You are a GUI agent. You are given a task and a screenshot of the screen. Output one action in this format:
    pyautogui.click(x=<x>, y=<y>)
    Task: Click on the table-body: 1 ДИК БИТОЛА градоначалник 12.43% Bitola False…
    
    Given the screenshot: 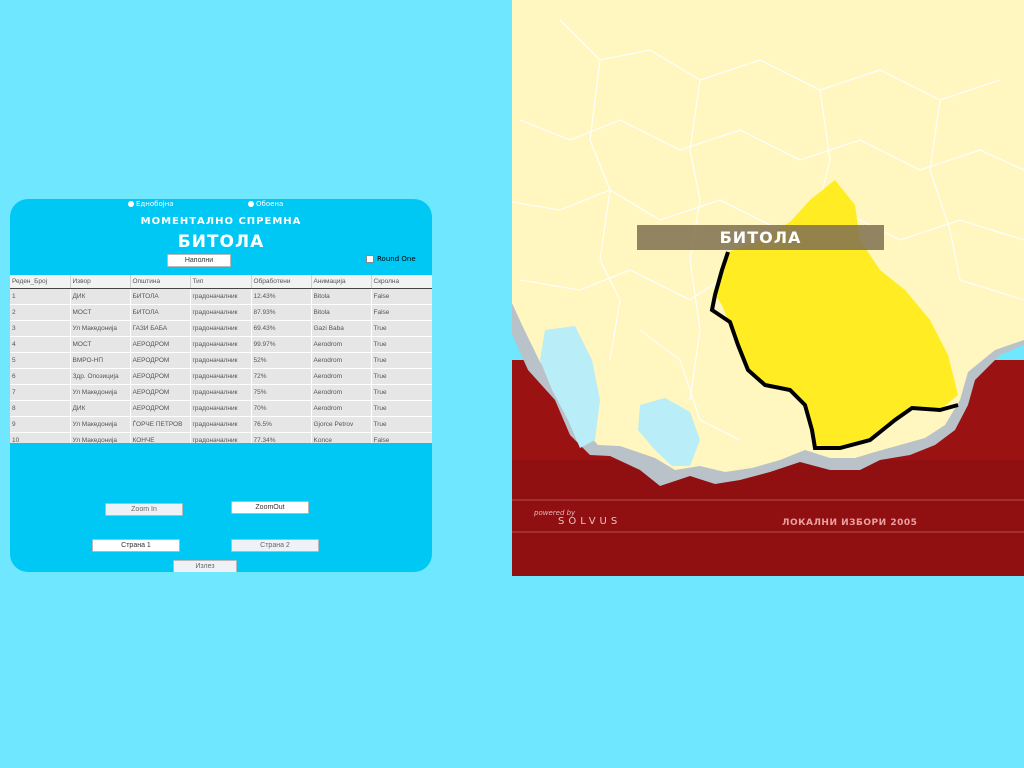 What is the action you would take?
    pyautogui.click(x=221, y=365)
    